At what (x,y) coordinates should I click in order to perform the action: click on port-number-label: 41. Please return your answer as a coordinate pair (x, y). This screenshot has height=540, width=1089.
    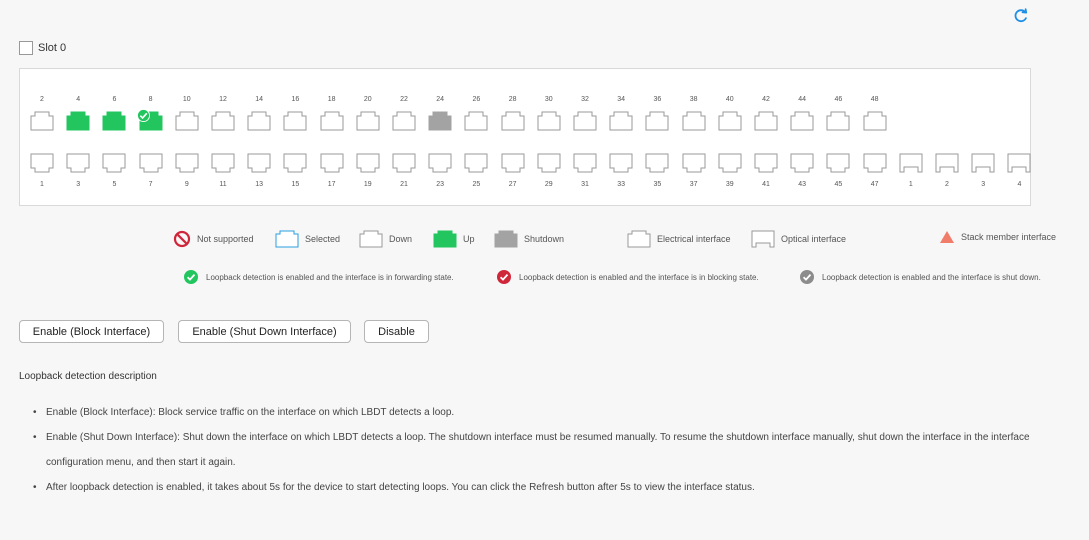
    Looking at the image, I should click on (766, 184).